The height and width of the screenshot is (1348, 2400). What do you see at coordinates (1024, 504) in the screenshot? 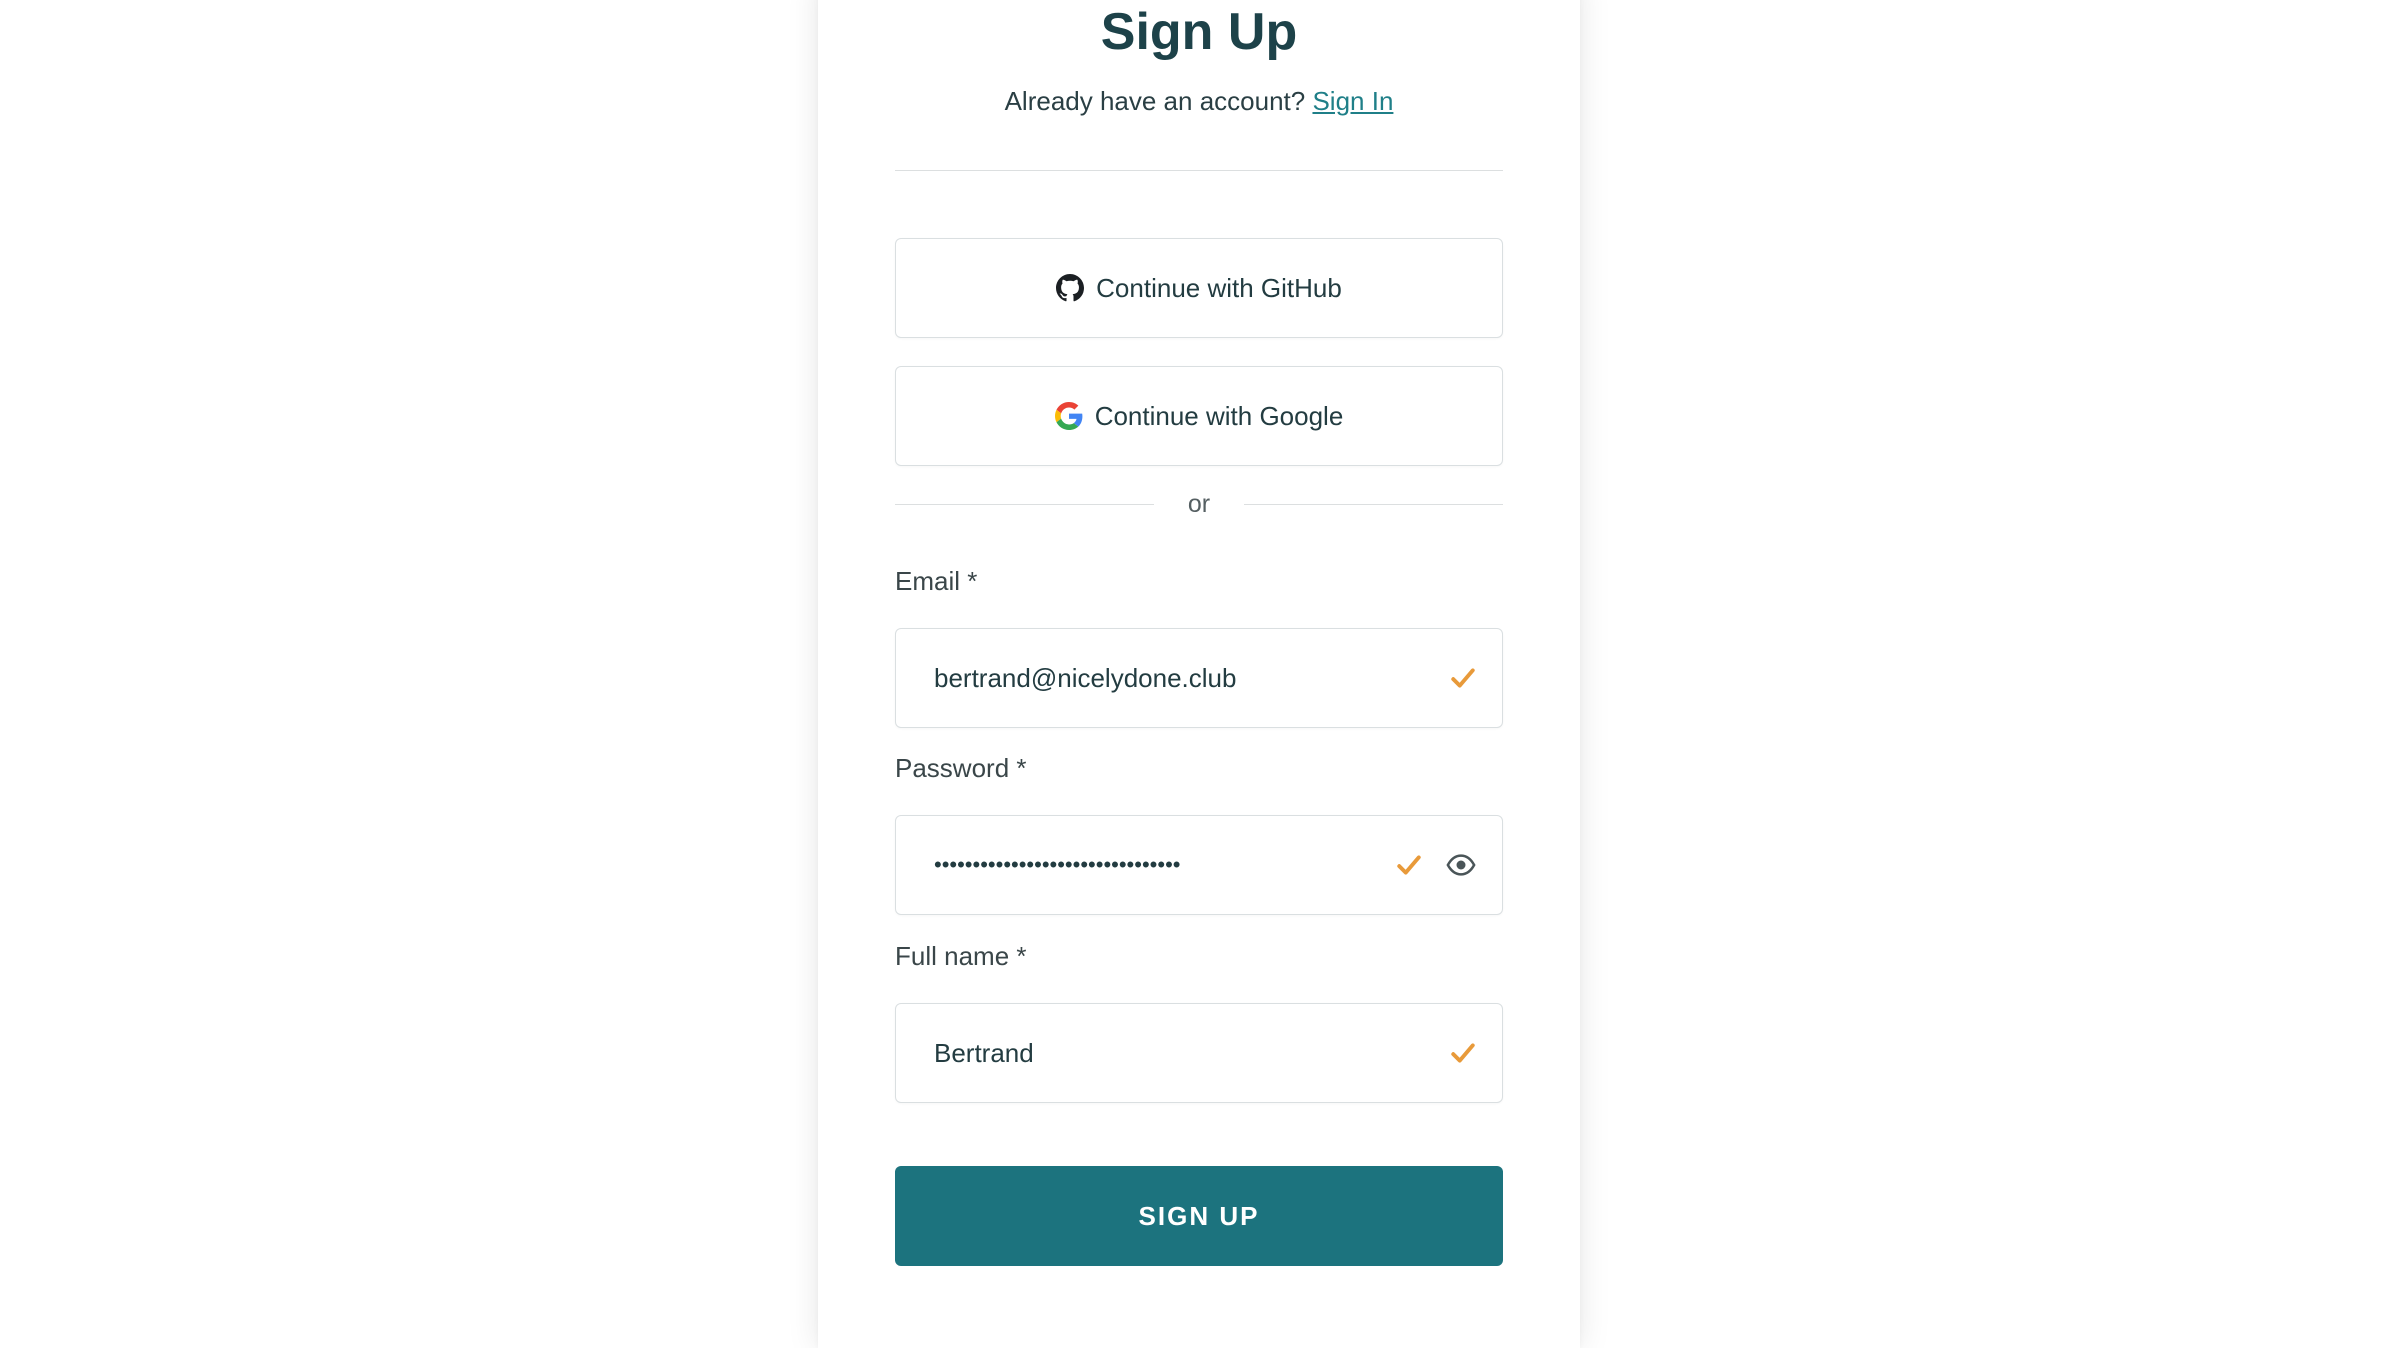
I see `divider-line-left` at bounding box center [1024, 504].